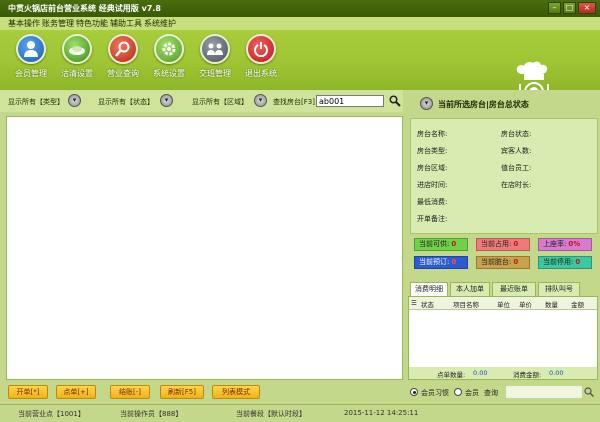  What do you see at coordinates (569, 8) in the screenshot?
I see `maximize-button: □` at bounding box center [569, 8].